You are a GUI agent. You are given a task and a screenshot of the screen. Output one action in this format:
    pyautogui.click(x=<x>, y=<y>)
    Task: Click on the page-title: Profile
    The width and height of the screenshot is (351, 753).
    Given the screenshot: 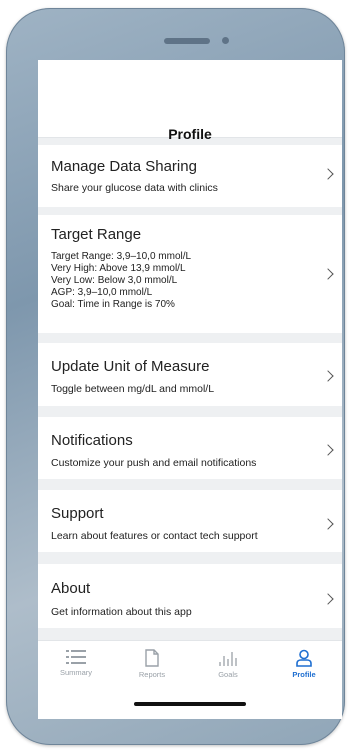 What is the action you would take?
    pyautogui.click(x=190, y=134)
    